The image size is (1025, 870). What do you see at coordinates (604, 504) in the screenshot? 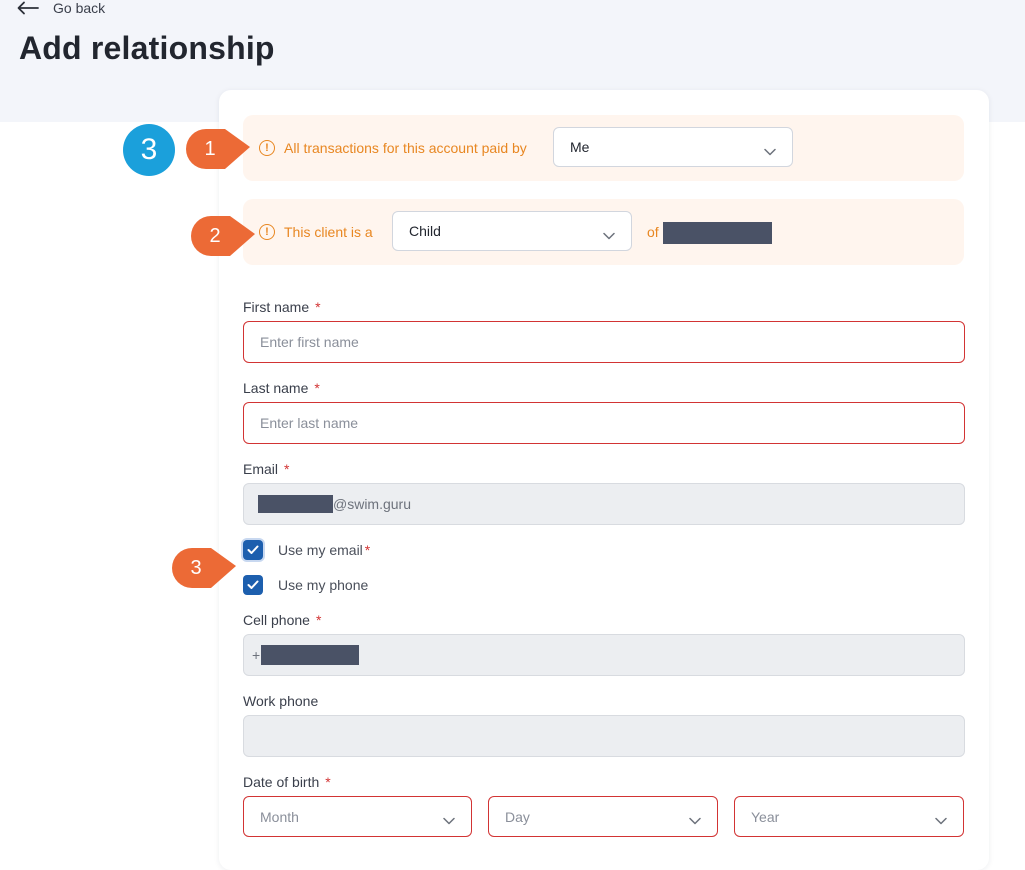
I see `email-input: @swim.guru` at bounding box center [604, 504].